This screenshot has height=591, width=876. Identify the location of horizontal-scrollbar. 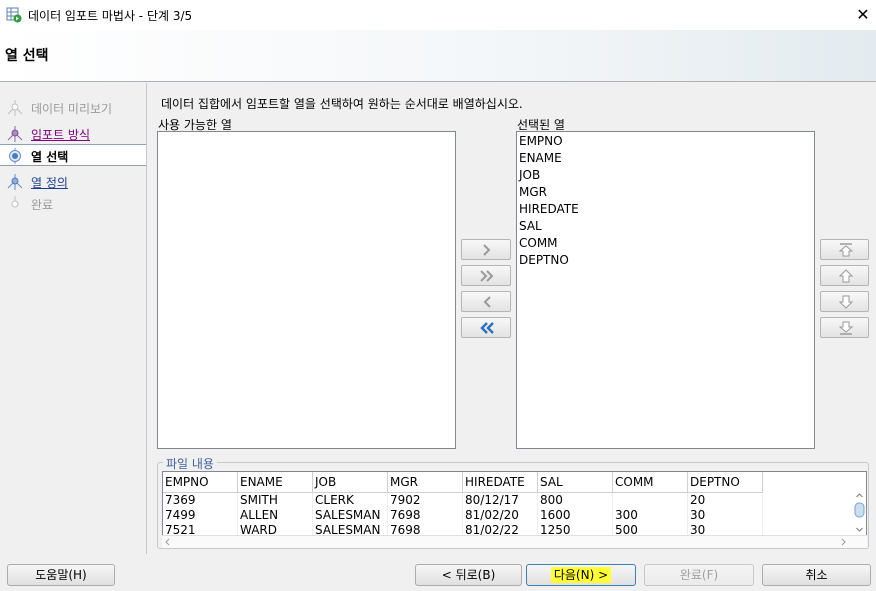
(514, 541).